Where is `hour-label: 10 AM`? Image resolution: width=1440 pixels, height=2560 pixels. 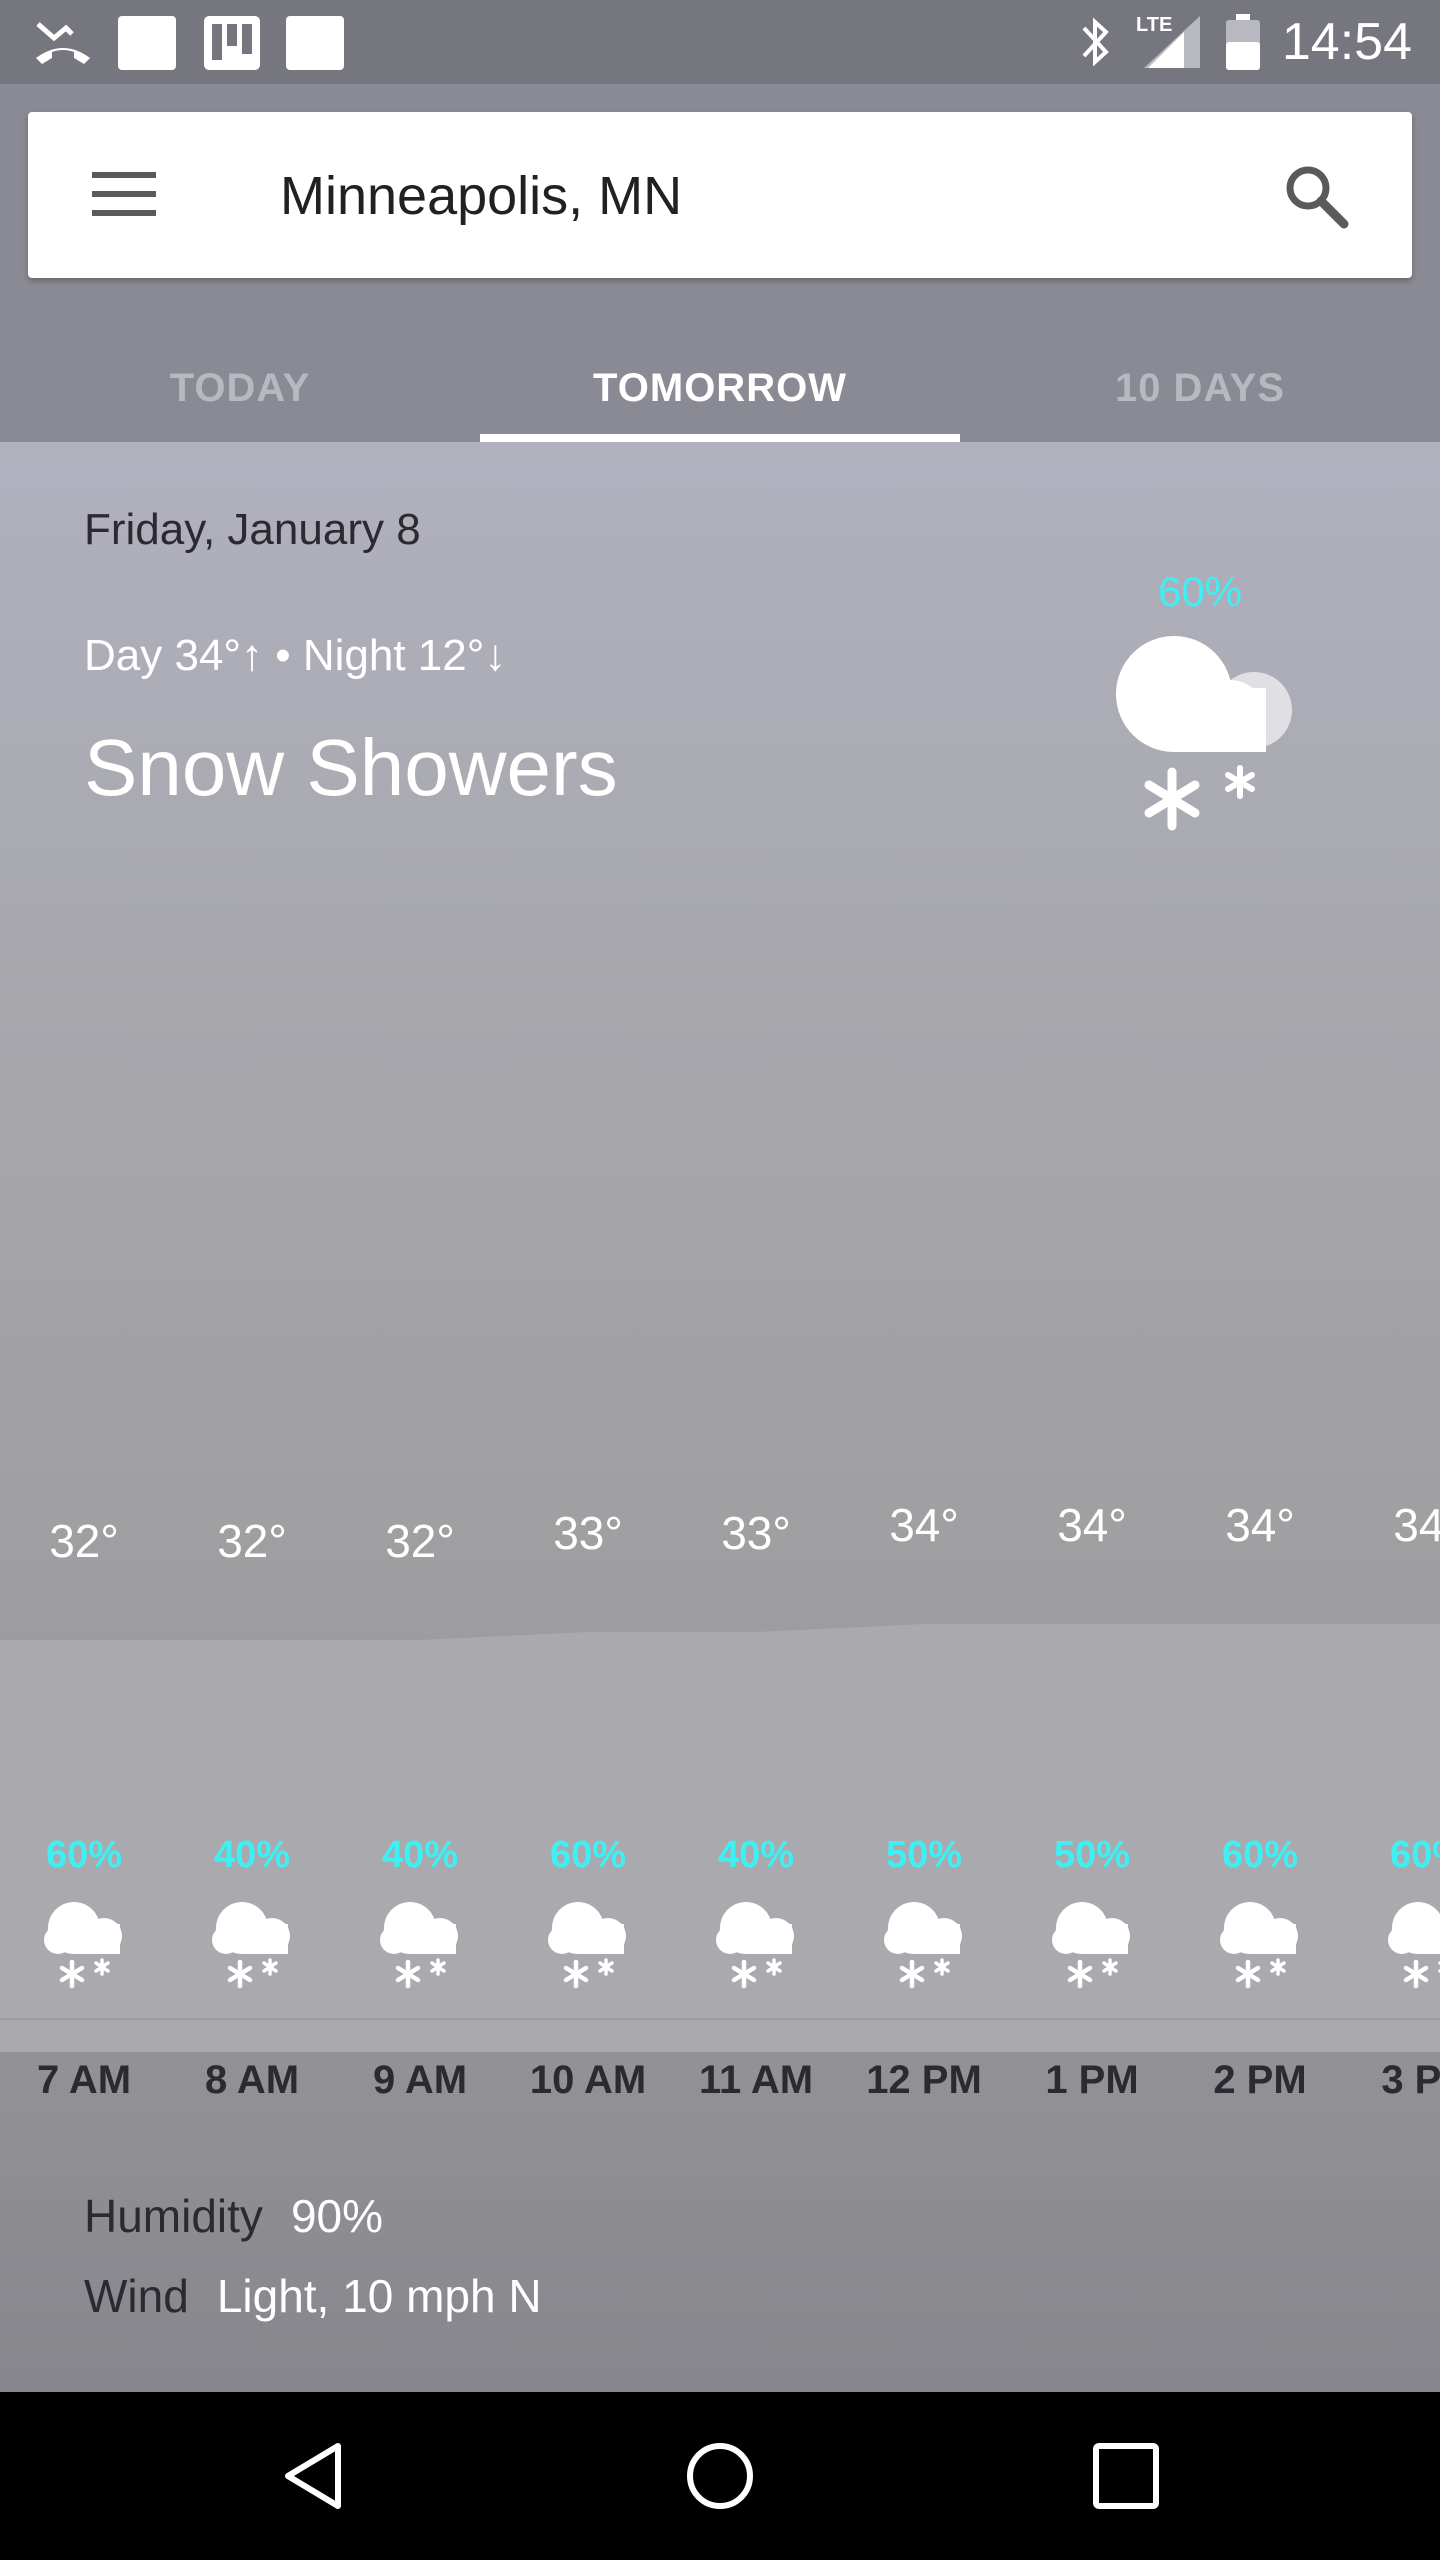
hour-label: 10 AM is located at coordinates (588, 2080).